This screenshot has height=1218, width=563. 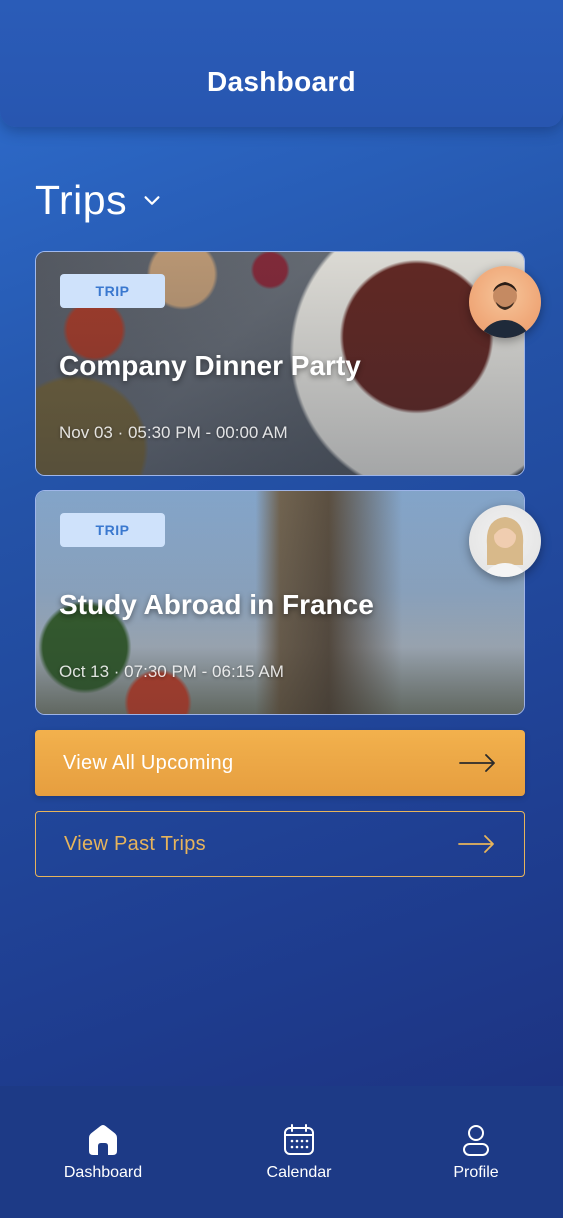 What do you see at coordinates (476, 1140) in the screenshot?
I see `profile-icon` at bounding box center [476, 1140].